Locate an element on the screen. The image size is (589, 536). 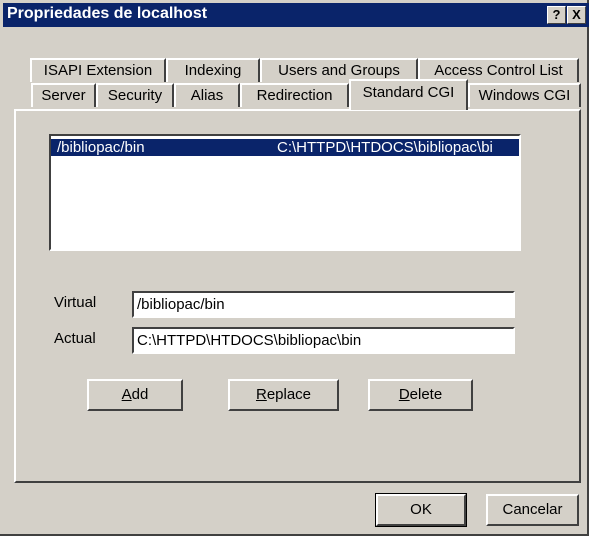
add-button-accel: A is located at coordinates (126, 394).